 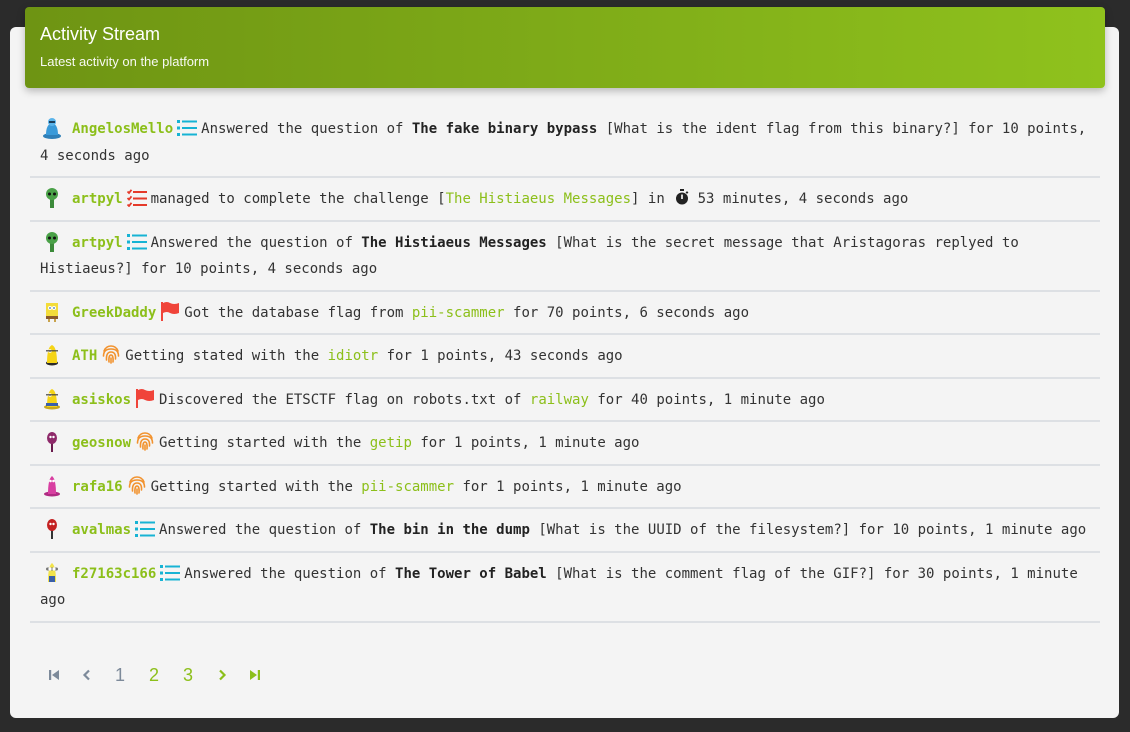 I want to click on username-link: avalmas, so click(x=101, y=530).